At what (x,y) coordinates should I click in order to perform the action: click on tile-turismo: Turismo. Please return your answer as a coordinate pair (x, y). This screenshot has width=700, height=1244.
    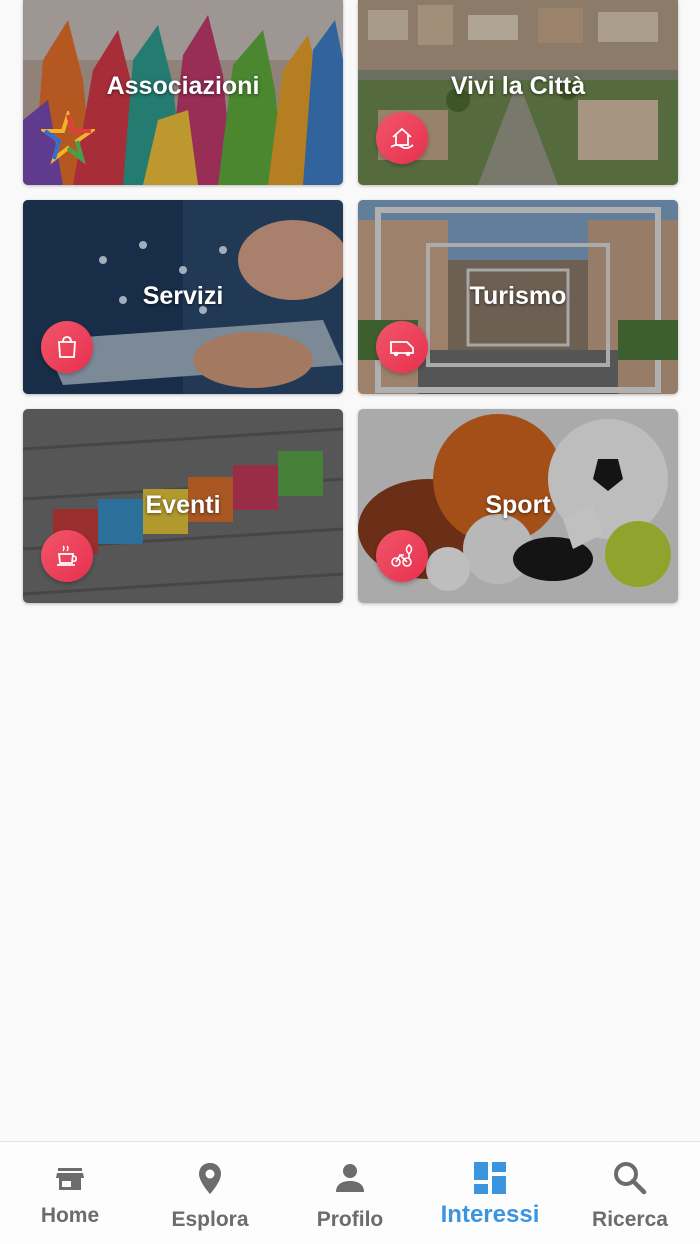
    Looking at the image, I should click on (518, 297).